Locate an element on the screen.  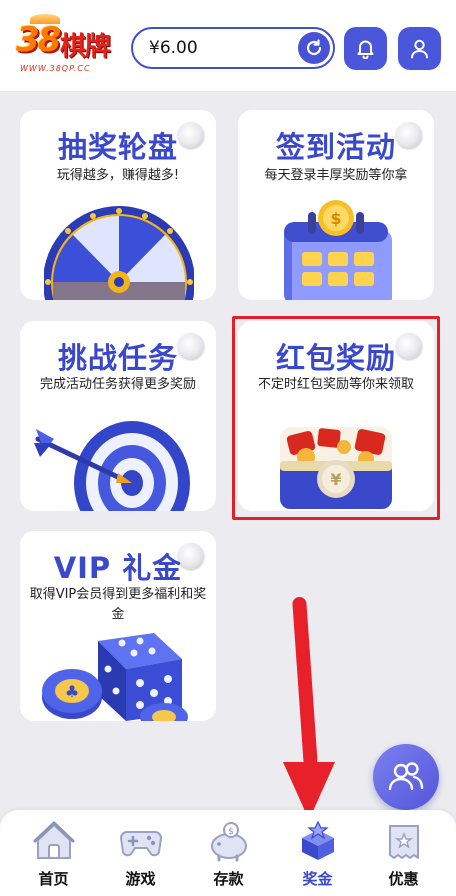
card-description: 玩得越多，赚得越多! is located at coordinates (118, 175).